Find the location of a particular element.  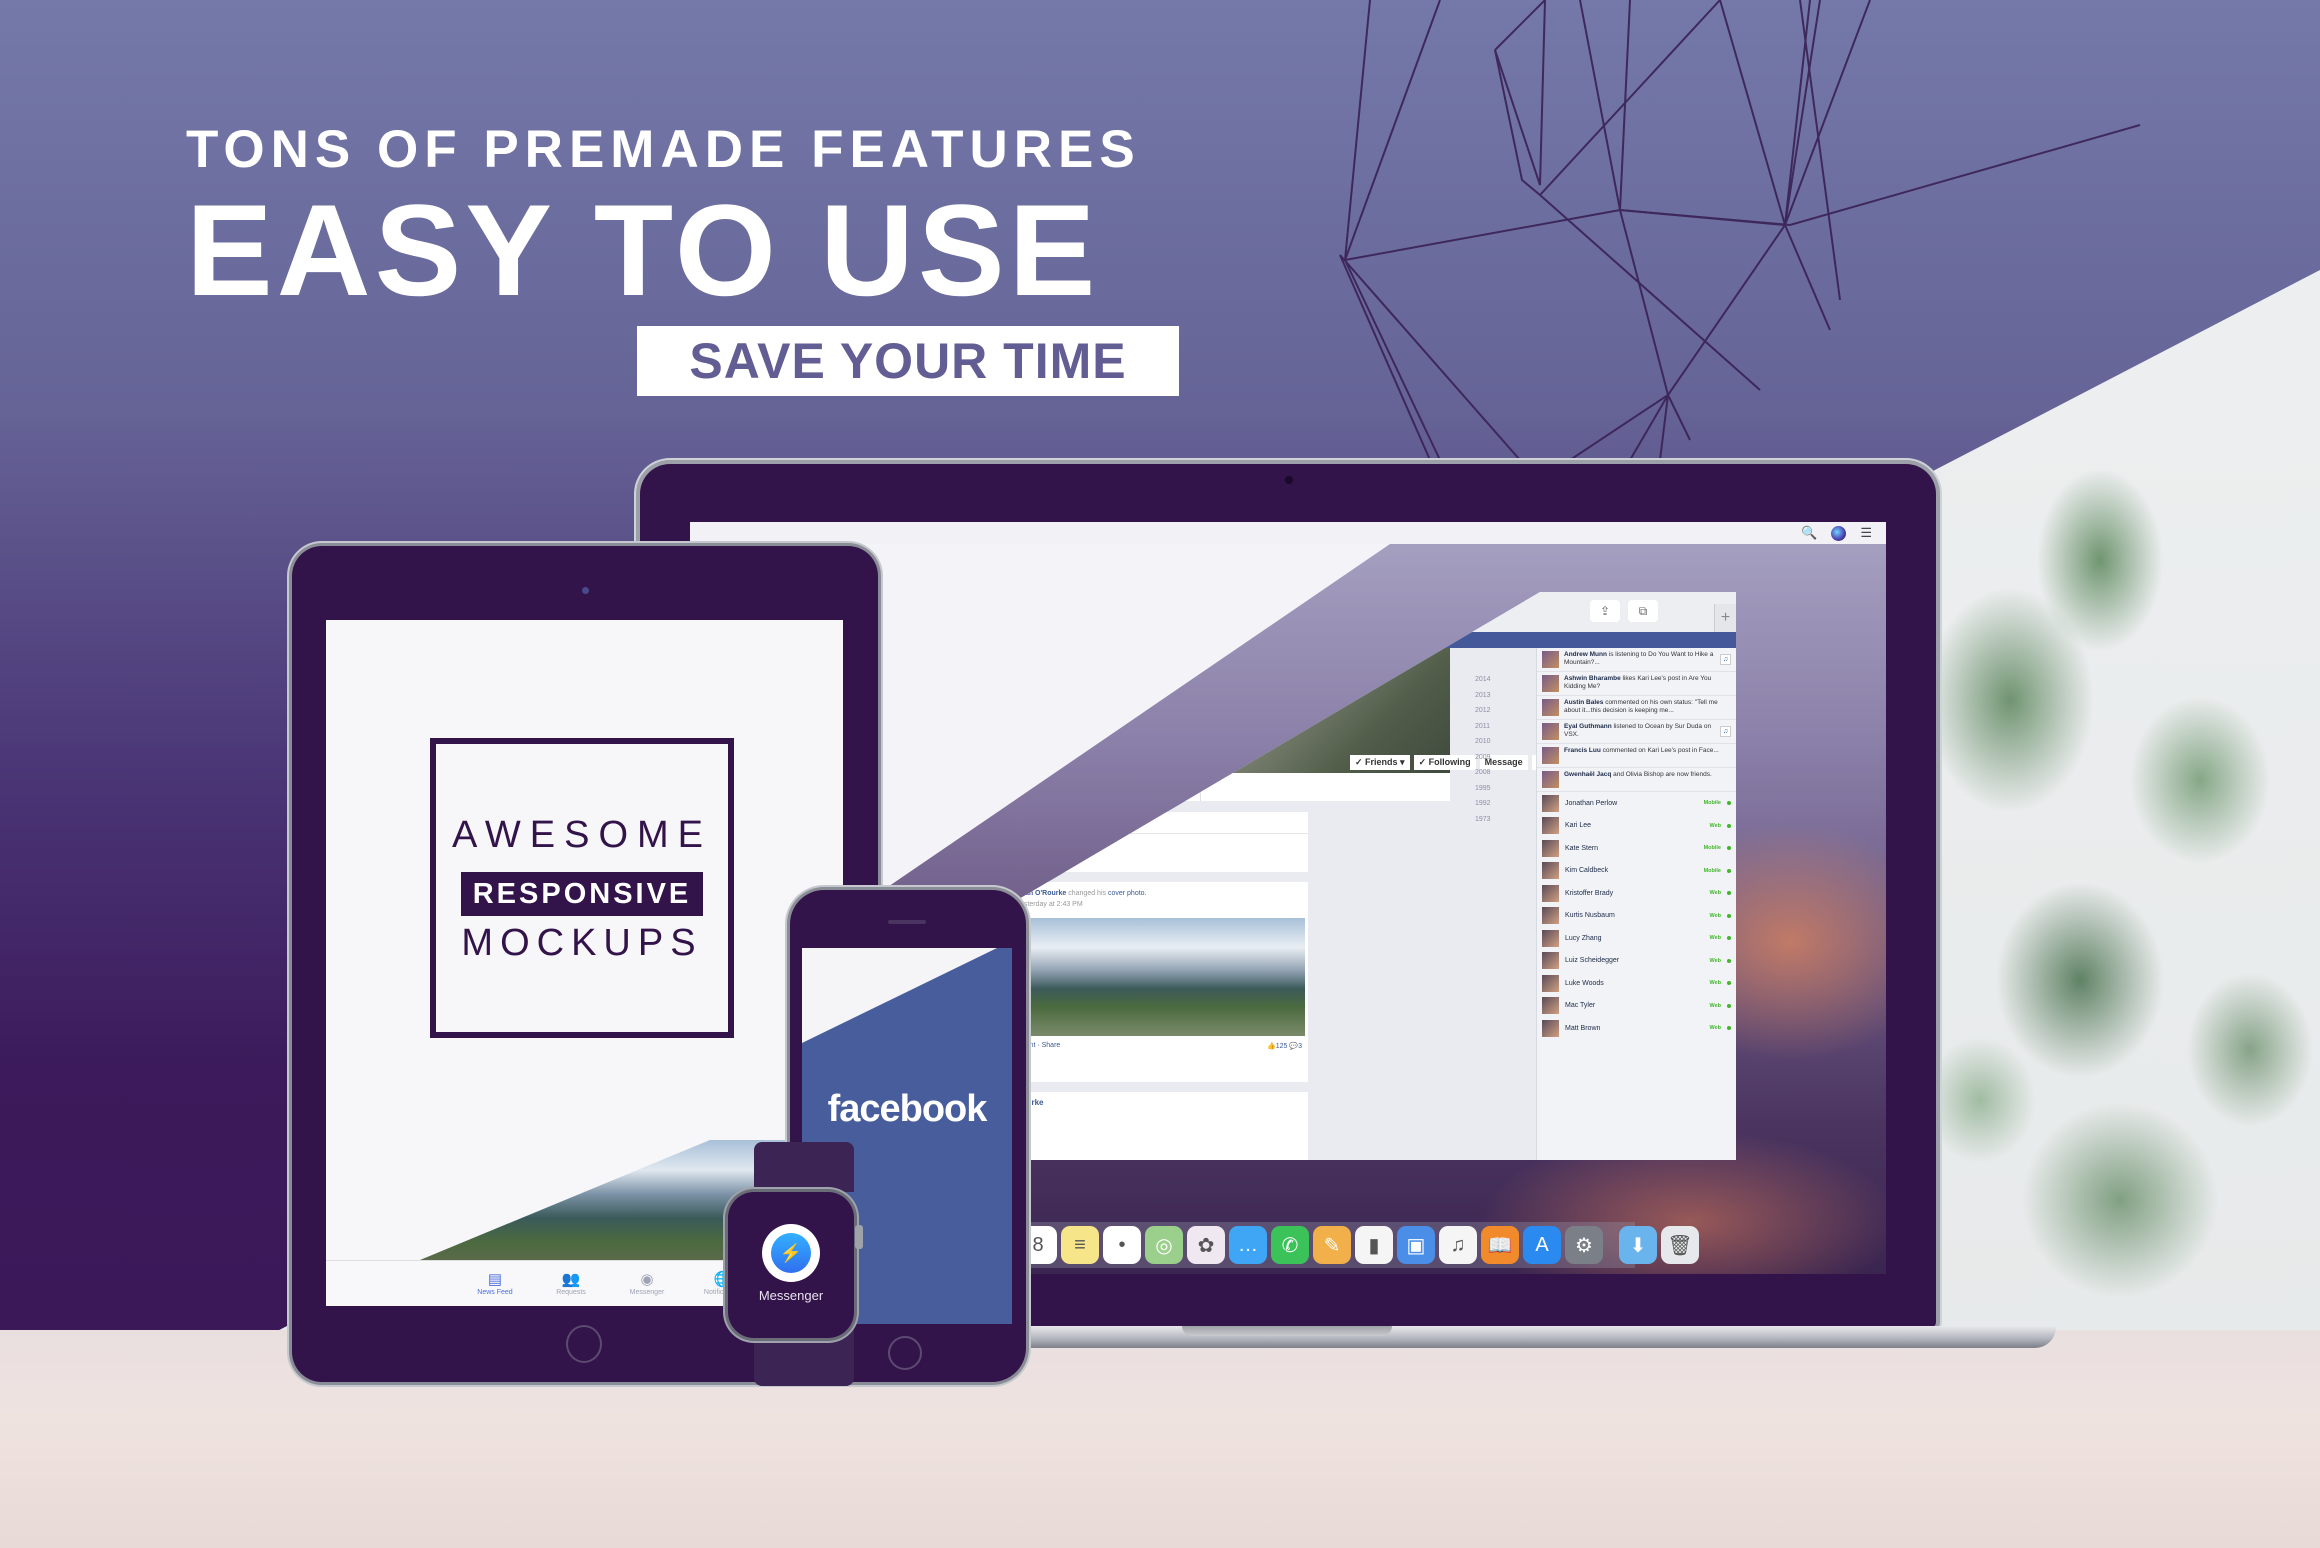

timeline-year: 2012 is located at coordinates (1485, 711).